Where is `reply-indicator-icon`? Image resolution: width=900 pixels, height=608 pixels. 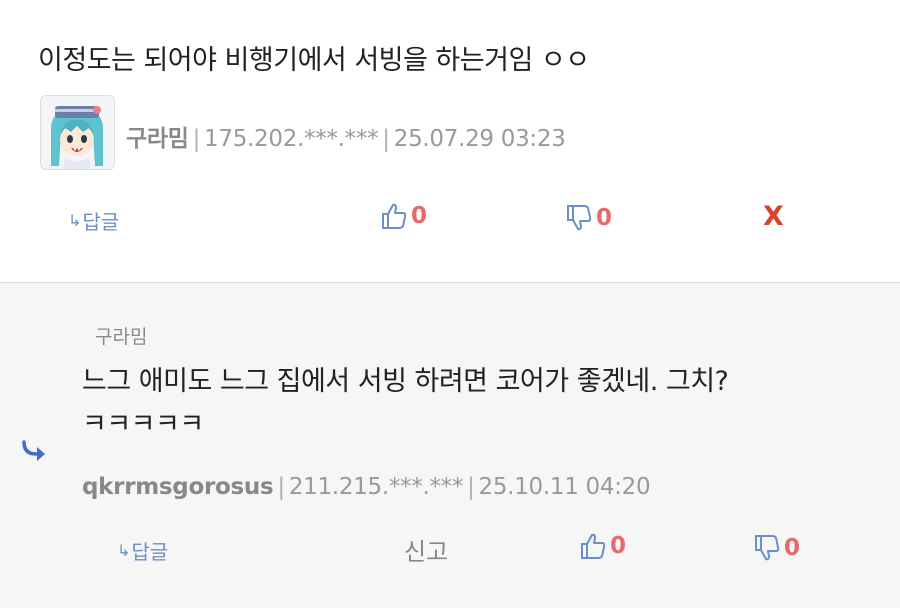 reply-indicator-icon is located at coordinates (34, 454).